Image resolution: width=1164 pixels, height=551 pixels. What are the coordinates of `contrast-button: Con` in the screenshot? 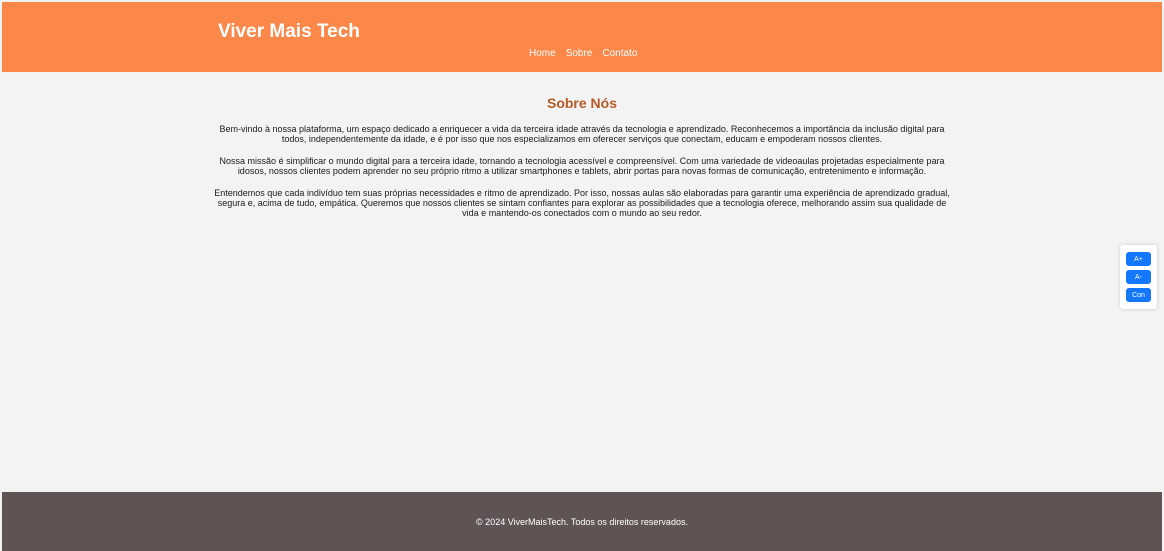 It's located at (1138, 295).